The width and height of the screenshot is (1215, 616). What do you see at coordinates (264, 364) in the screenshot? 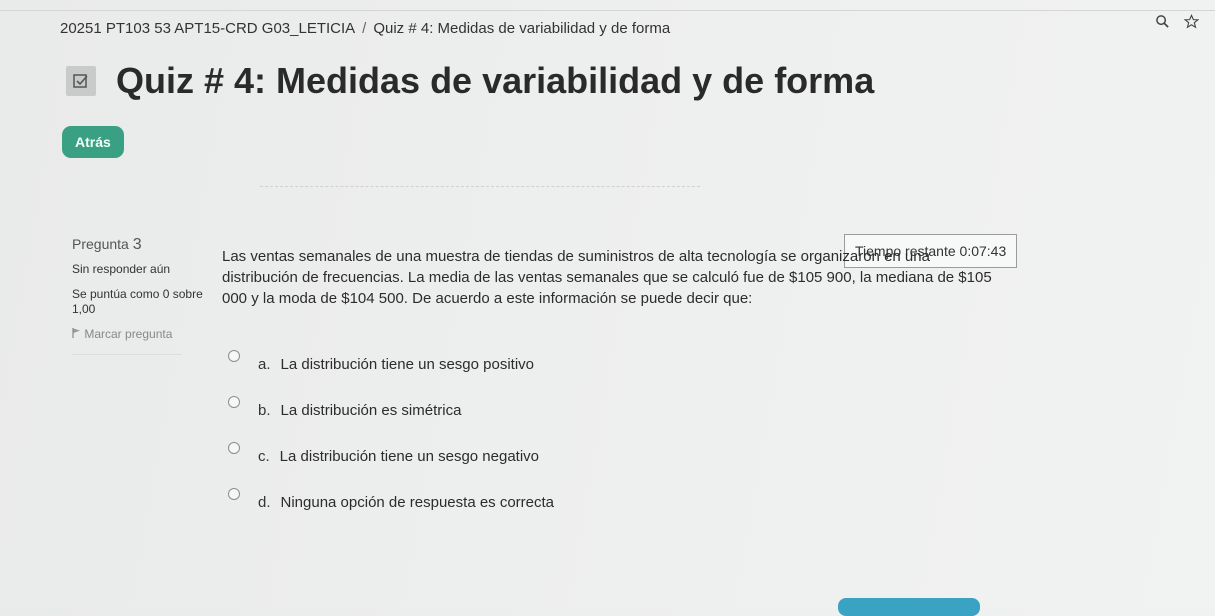
I see `answer-letter: a.` at bounding box center [264, 364].